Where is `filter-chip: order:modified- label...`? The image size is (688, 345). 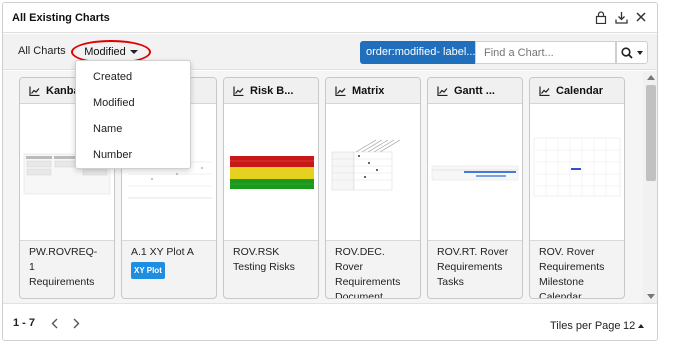
filter-chip: order:modified- label... is located at coordinates (417, 52).